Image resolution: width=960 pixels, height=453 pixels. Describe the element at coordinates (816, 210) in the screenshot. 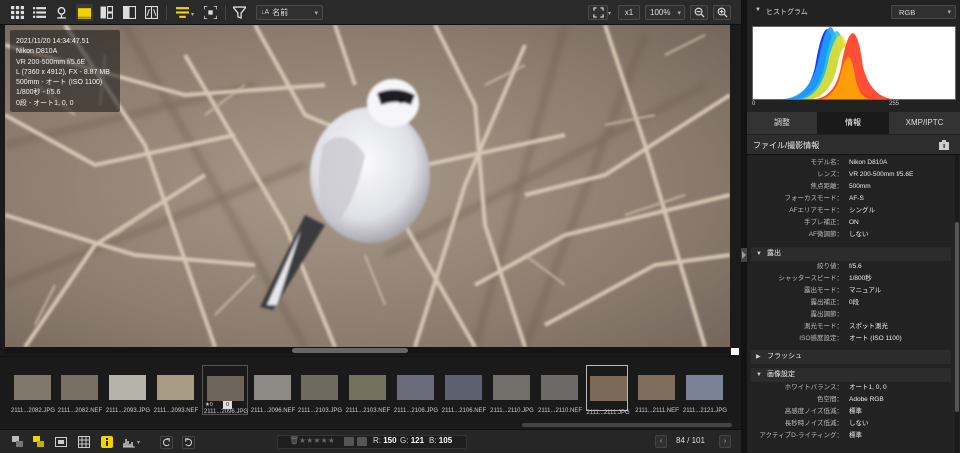

I see `info-key: AFエリアモード：` at that location.